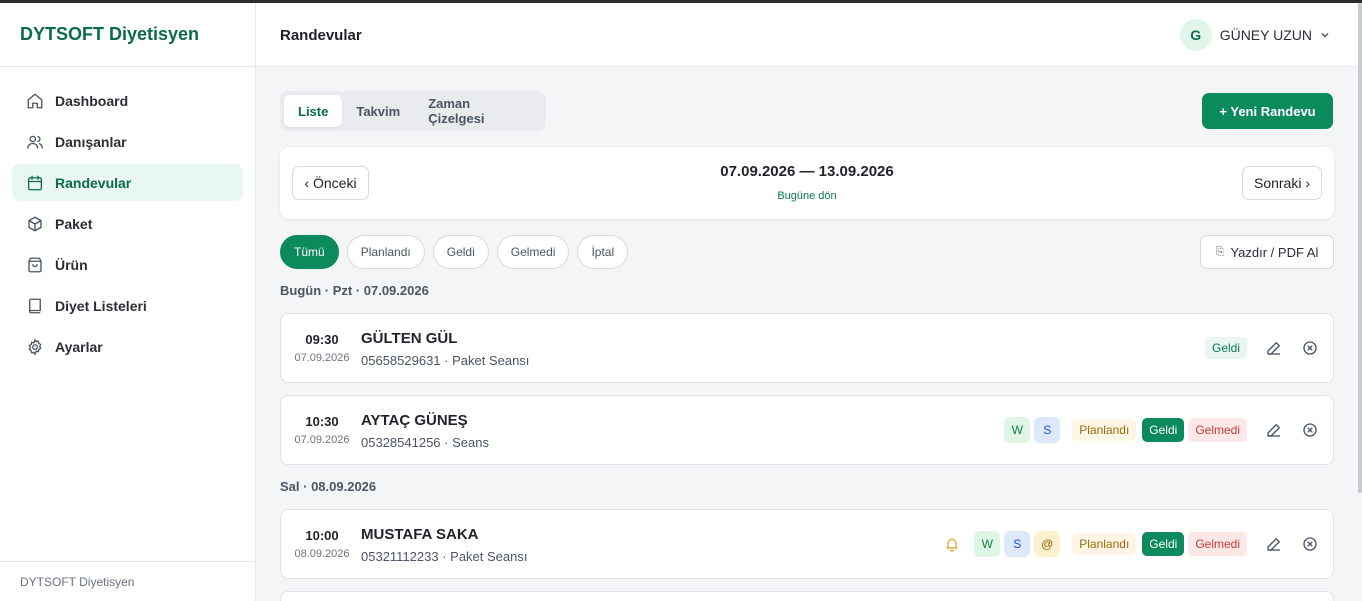 This screenshot has width=1362, height=601. What do you see at coordinates (93, 182) in the screenshot?
I see `sidebar-item-label: Randevular` at bounding box center [93, 182].